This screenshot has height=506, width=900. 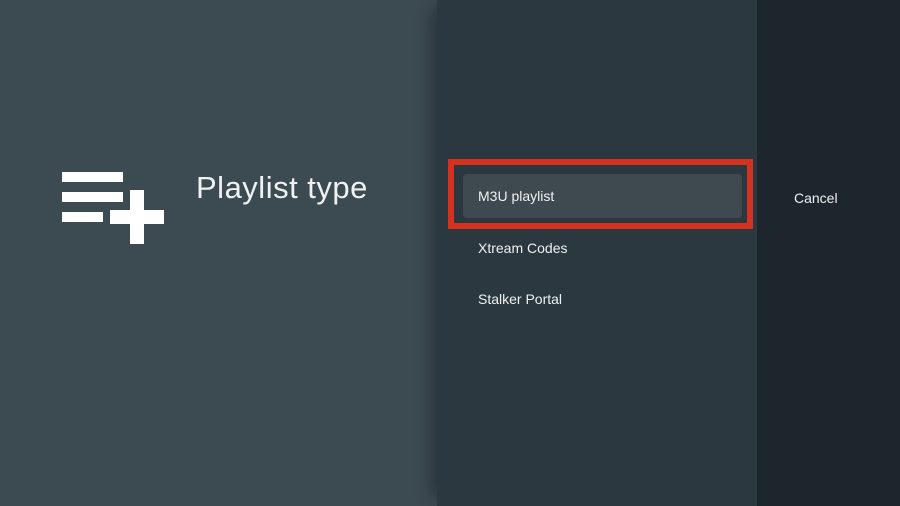 What do you see at coordinates (516, 196) in the screenshot?
I see `option-label: M3U playlist` at bounding box center [516, 196].